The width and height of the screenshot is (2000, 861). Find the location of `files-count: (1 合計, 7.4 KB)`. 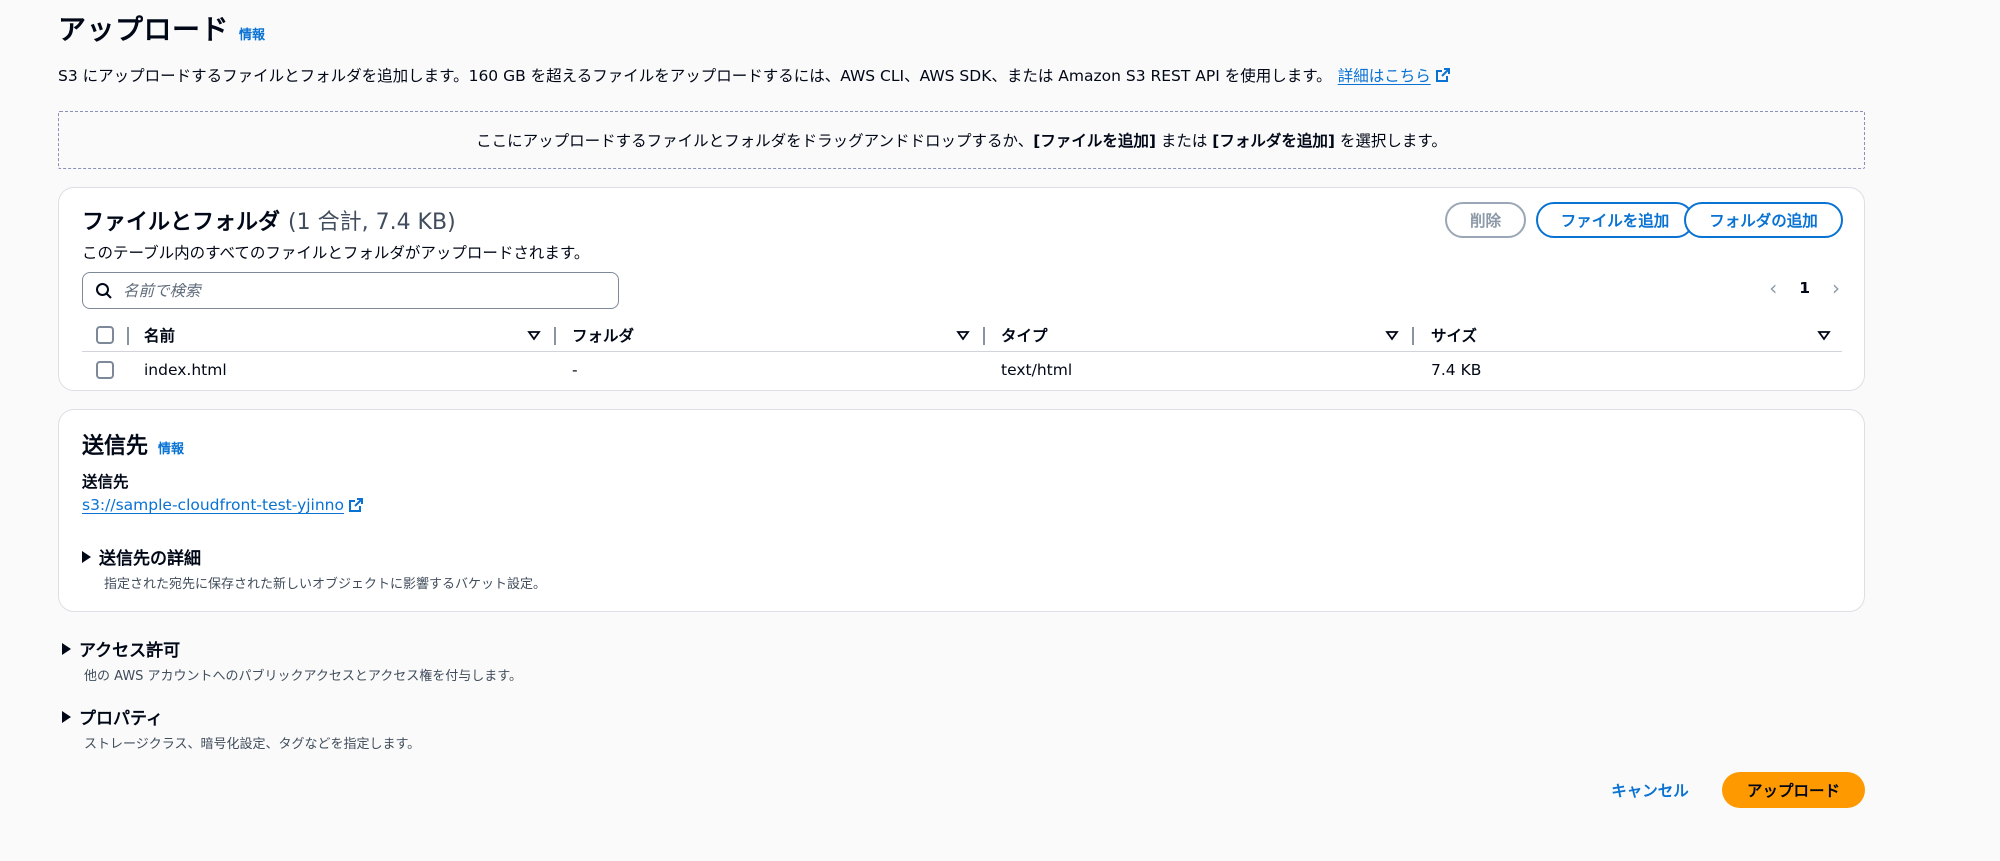

files-count: (1 合計, 7.4 KB) is located at coordinates (372, 222).